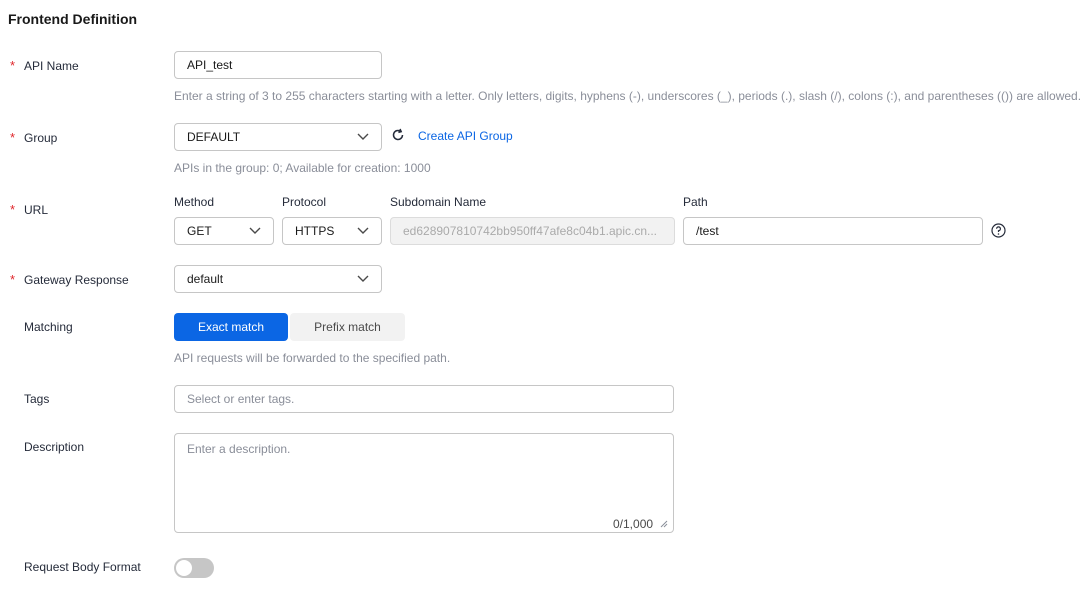 The width and height of the screenshot is (1085, 592). What do you see at coordinates (304, 202) in the screenshot?
I see `protocol-label: Protocol` at bounding box center [304, 202].